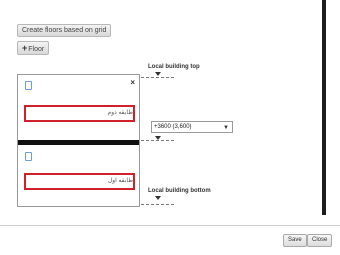  I want to click on level-bottom-line, so click(157, 204).